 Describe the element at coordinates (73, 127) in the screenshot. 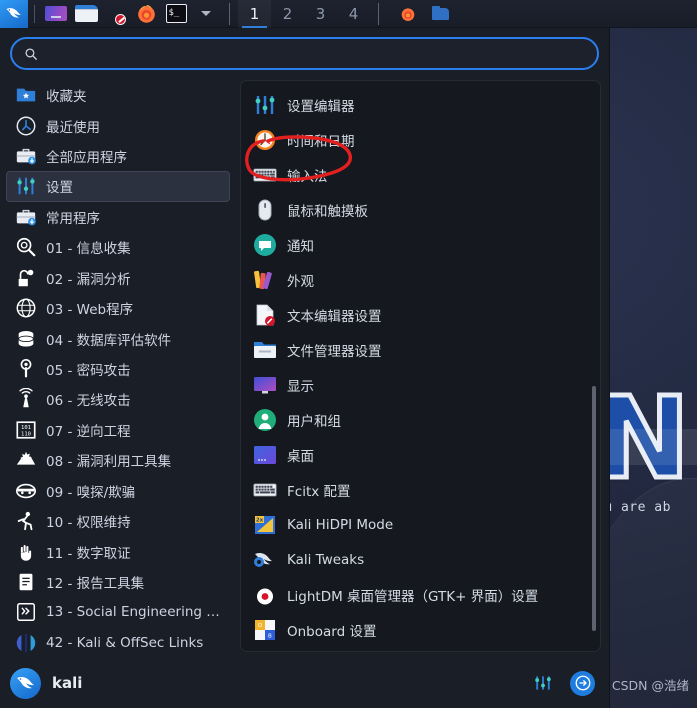

I see `sidebar-item-label: 最近使用` at that location.